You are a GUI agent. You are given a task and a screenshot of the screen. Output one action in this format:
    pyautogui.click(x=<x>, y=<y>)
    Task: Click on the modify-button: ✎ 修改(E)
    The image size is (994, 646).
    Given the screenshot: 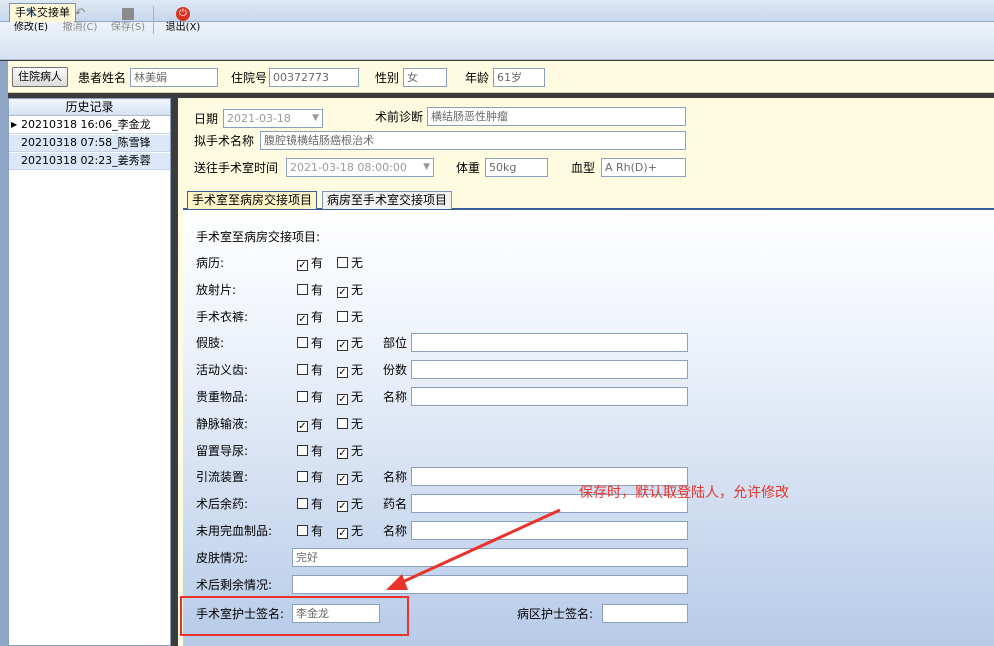 What is the action you would take?
    pyautogui.click(x=31, y=19)
    